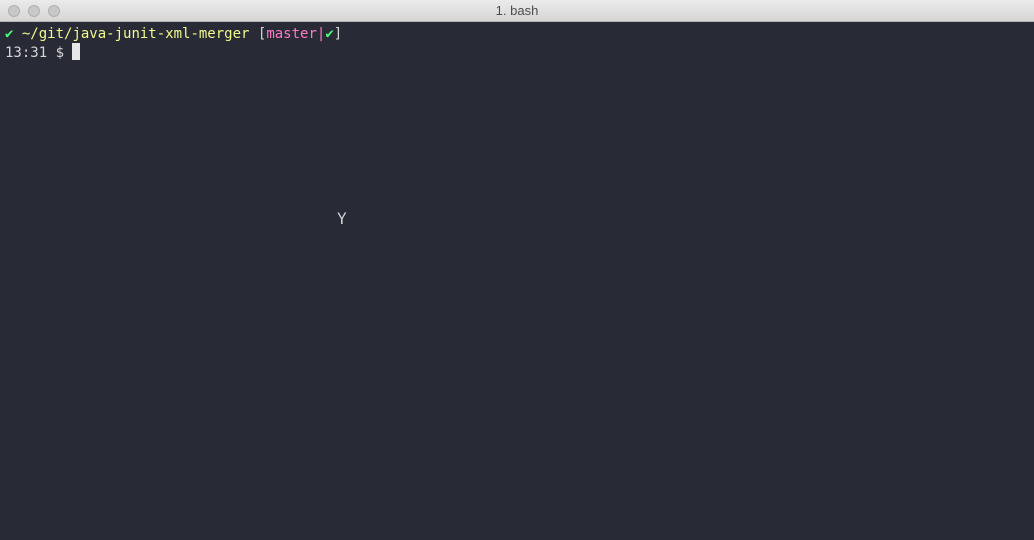 The width and height of the screenshot is (1034, 540). Describe the element at coordinates (76, 51) in the screenshot. I see `text-cursor` at that location.